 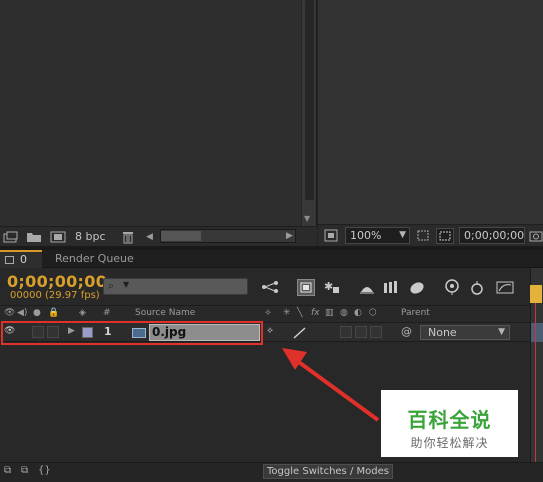 What do you see at coordinates (492, 235) in the screenshot?
I see `viewer-timecode: 0;00;00;00` at bounding box center [492, 235].